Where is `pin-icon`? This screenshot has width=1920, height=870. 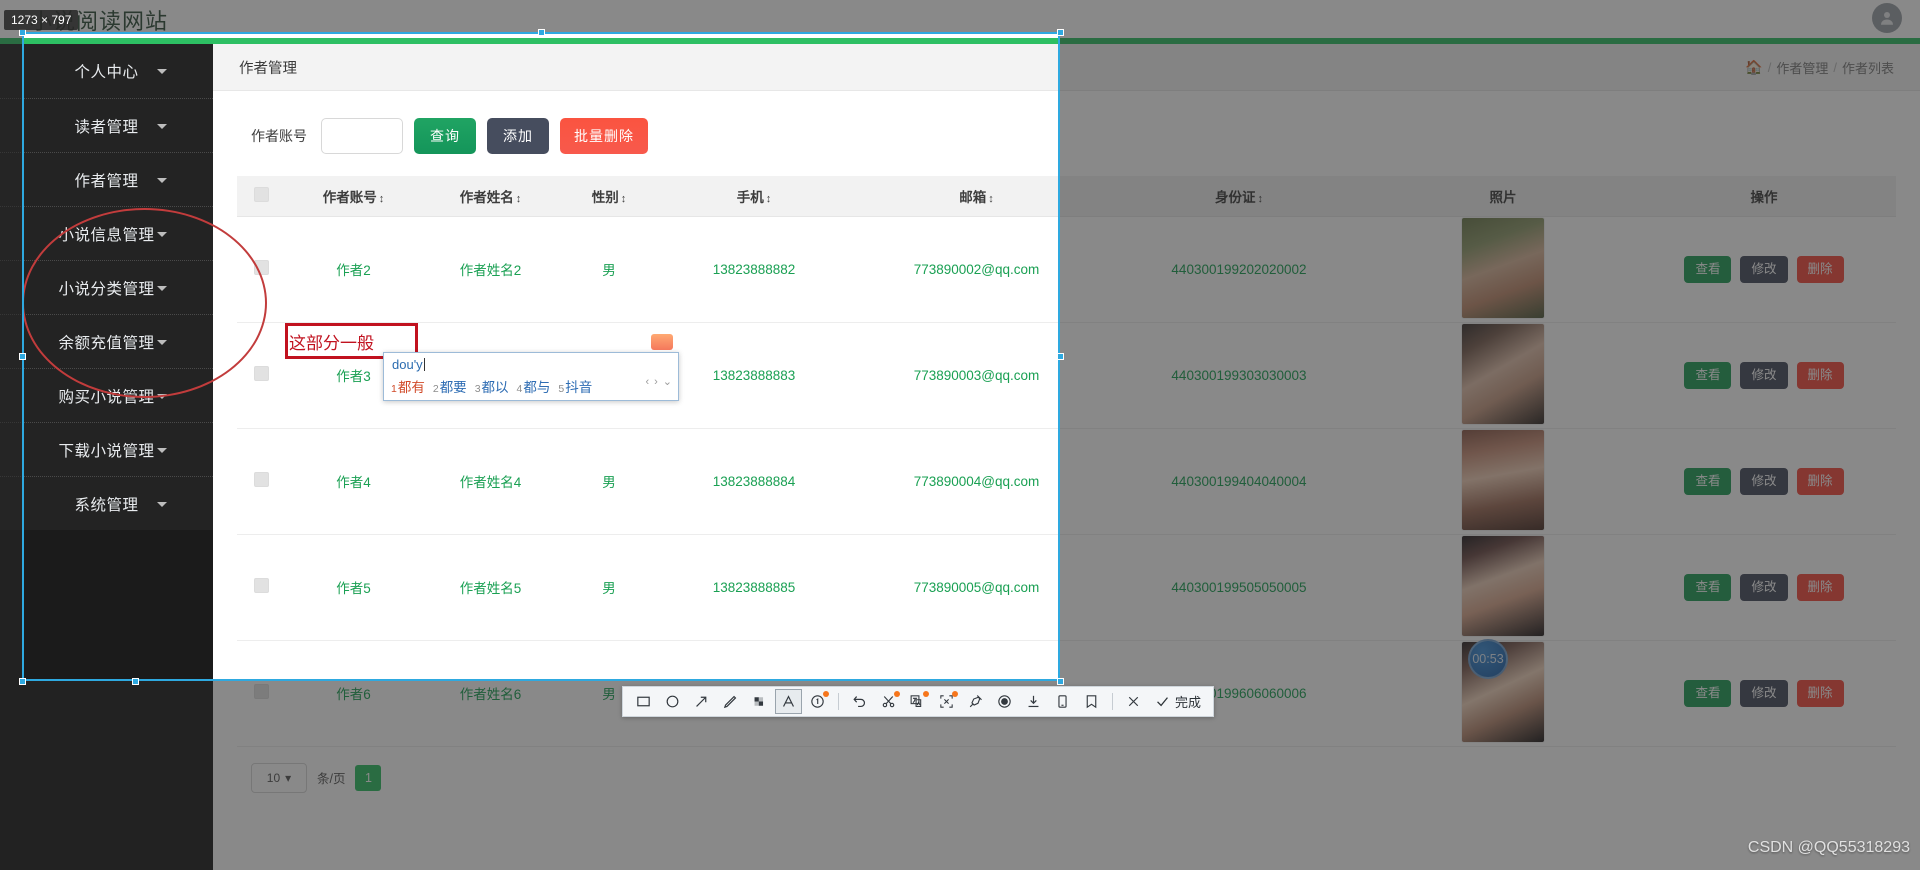
pin-icon is located at coordinates (975, 701).